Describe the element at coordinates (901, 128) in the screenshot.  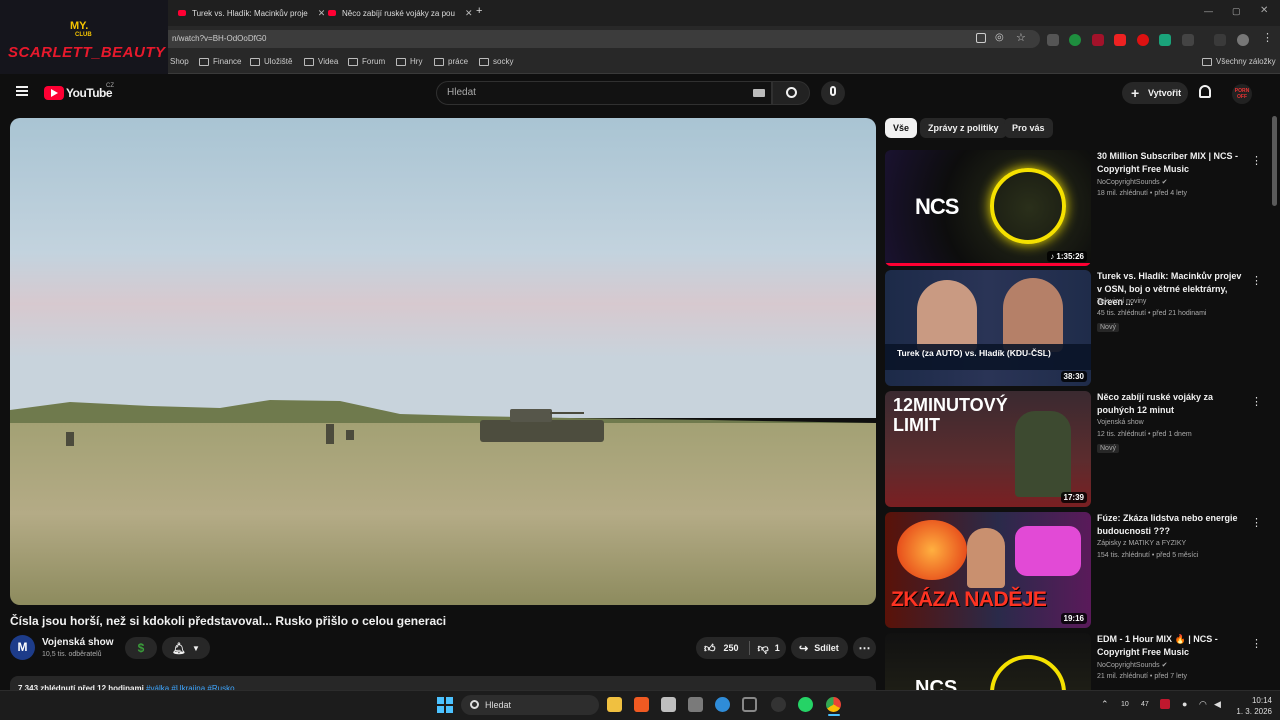
I see `chip-all: Vše` at that location.